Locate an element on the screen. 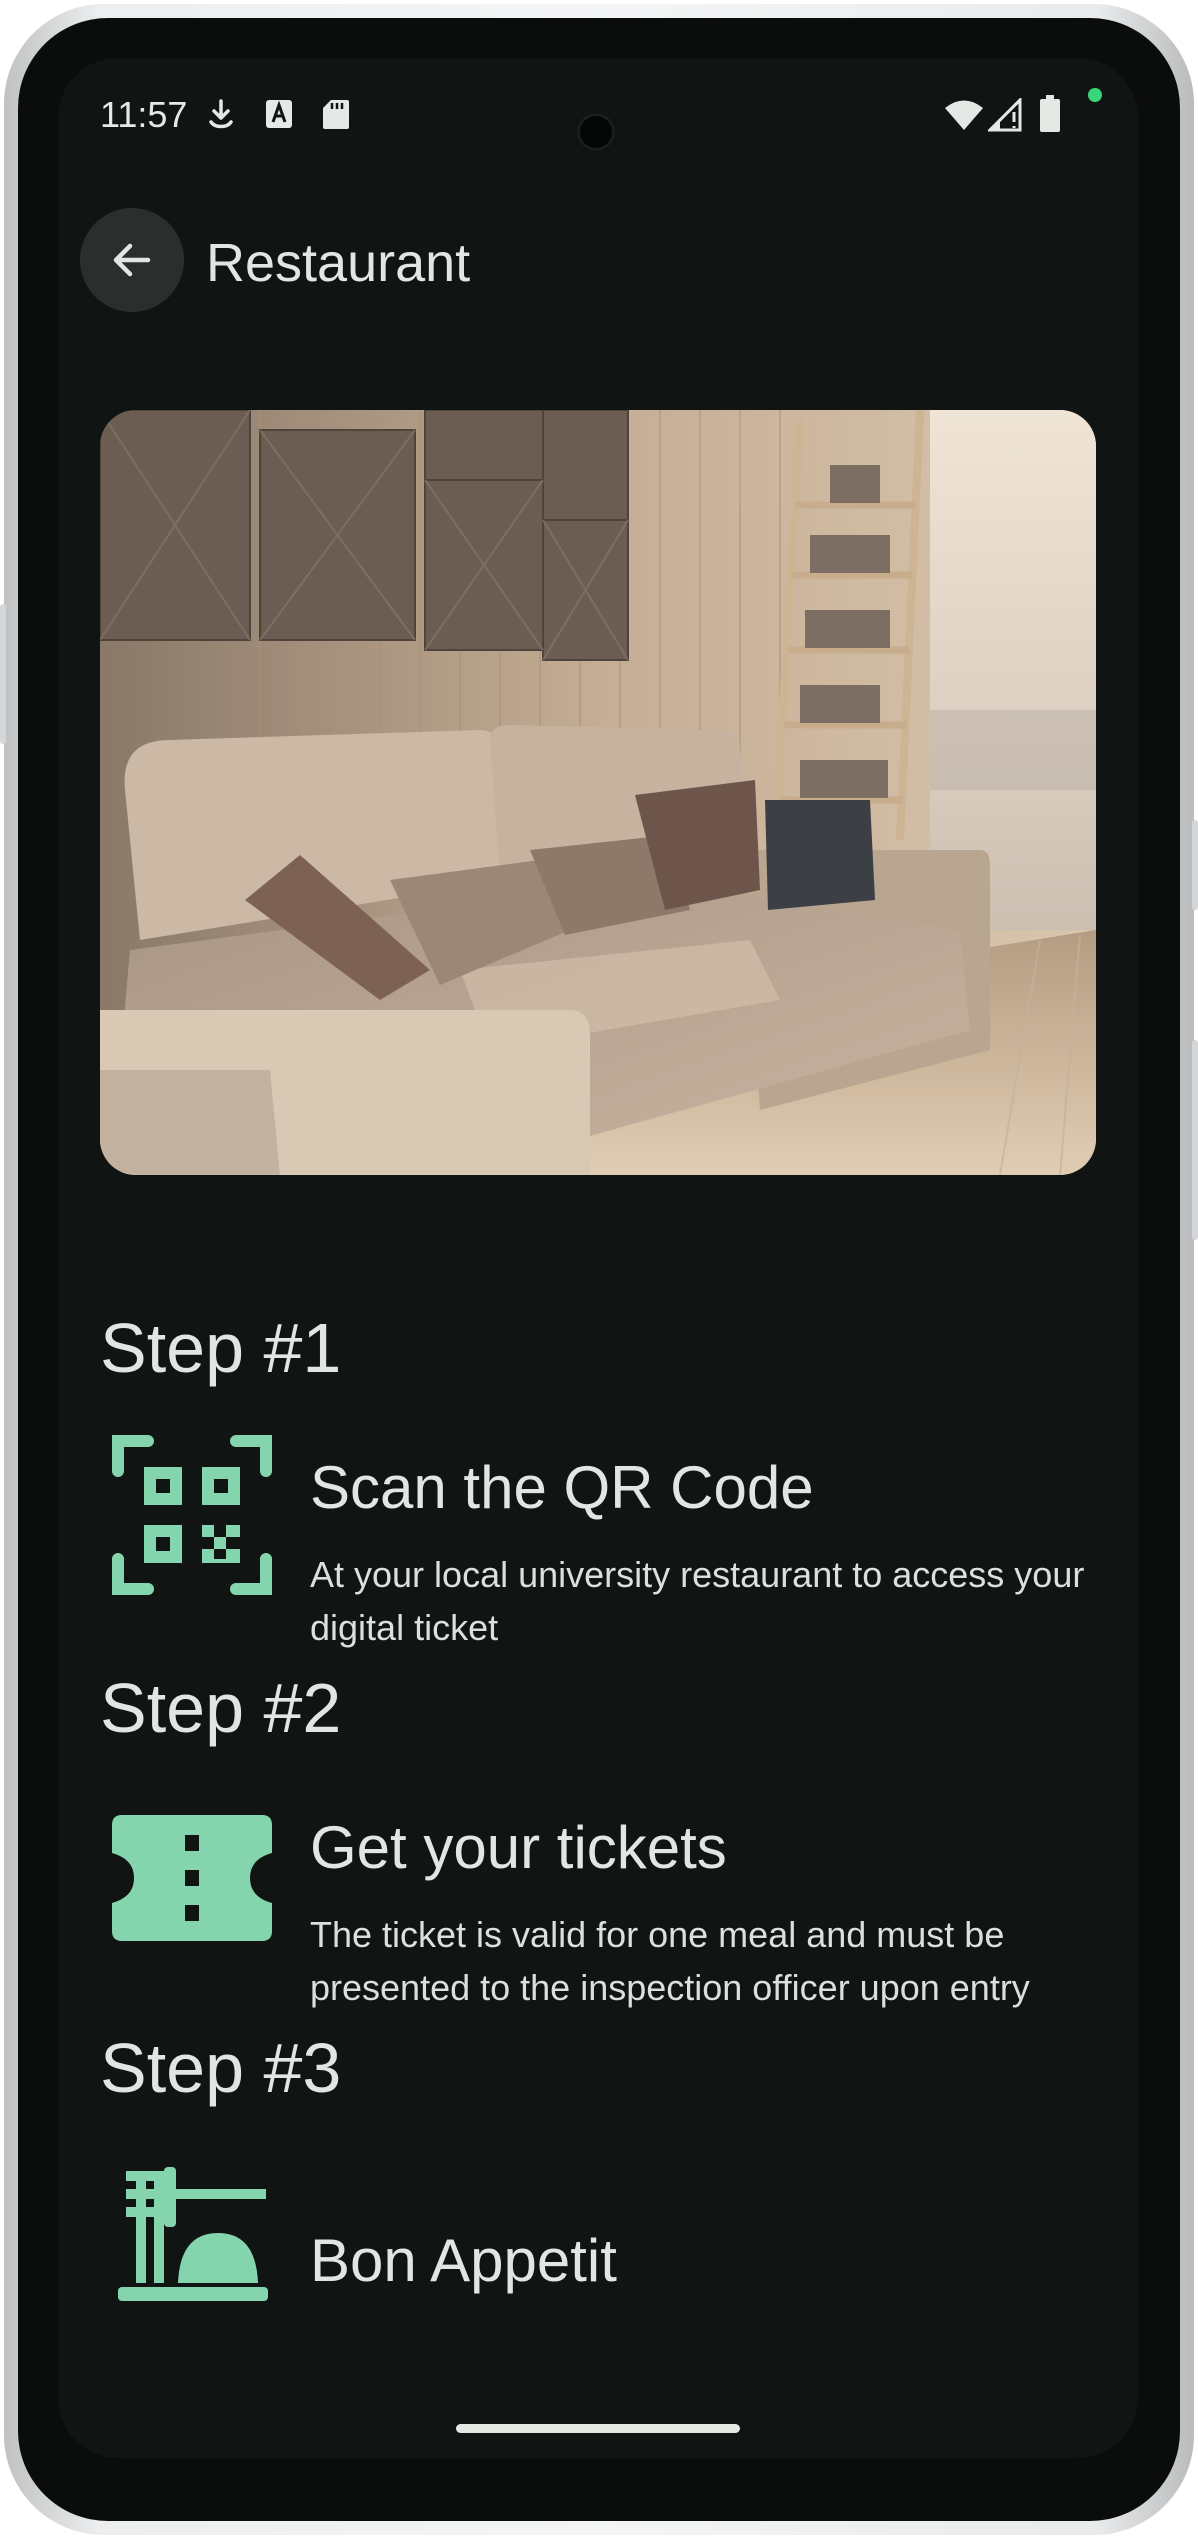 This screenshot has height=2539, width=1198. download-icon is located at coordinates (221, 114).